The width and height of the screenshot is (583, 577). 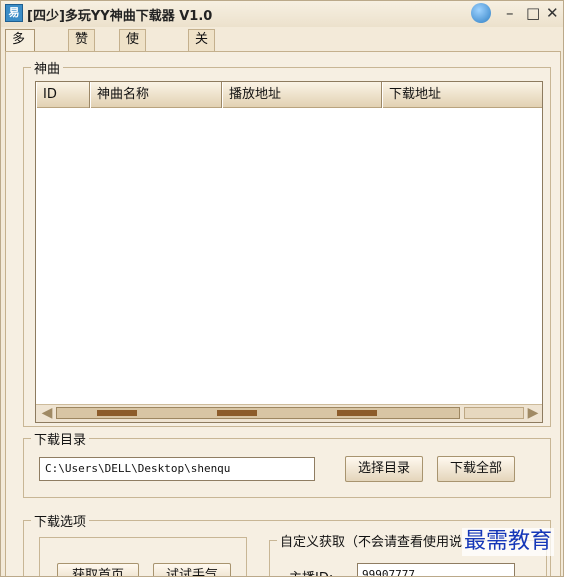 What do you see at coordinates (481, 13) in the screenshot?
I see `skin-icon` at bounding box center [481, 13].